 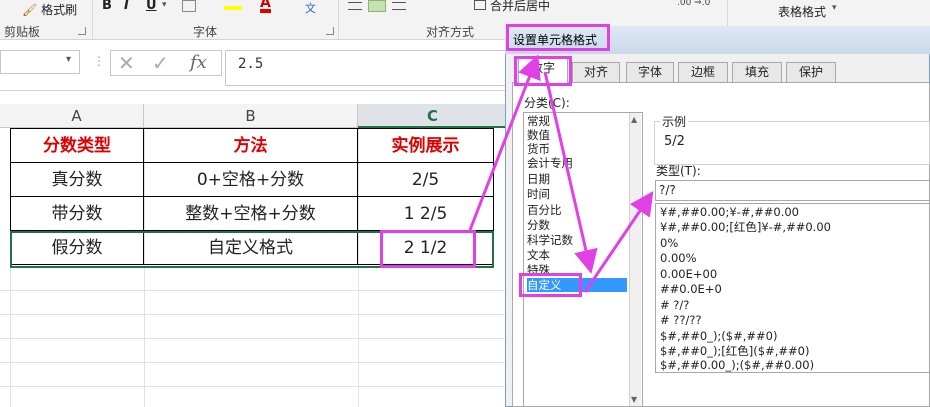 I want to click on annotation-arrows, so click(x=561, y=173).